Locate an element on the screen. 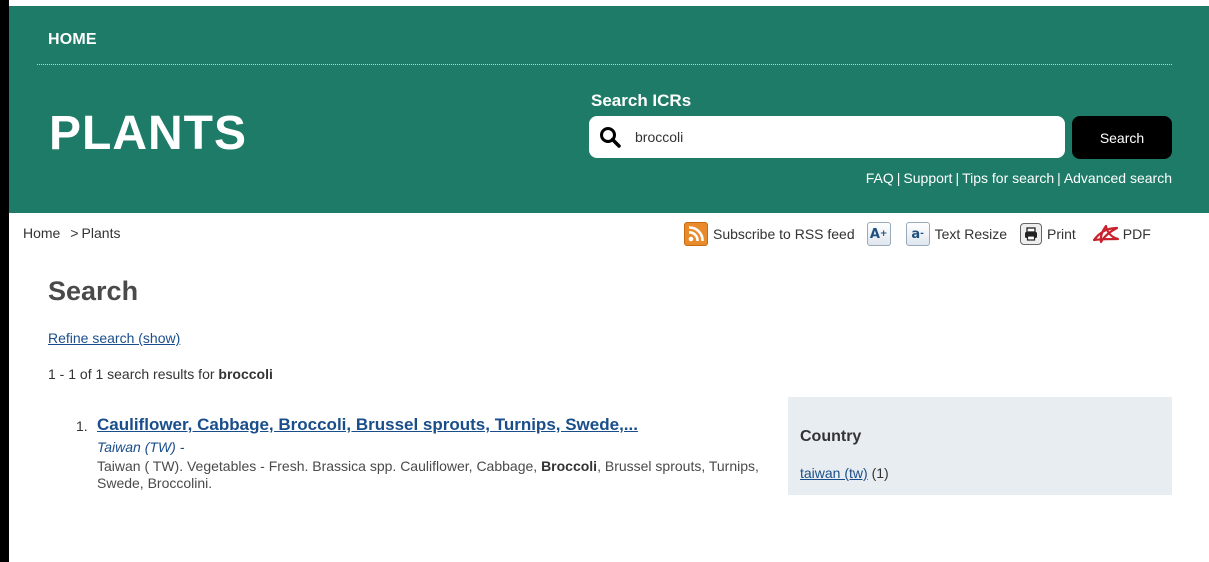 The width and height of the screenshot is (1209, 562). page-title: Search is located at coordinates (93, 291).